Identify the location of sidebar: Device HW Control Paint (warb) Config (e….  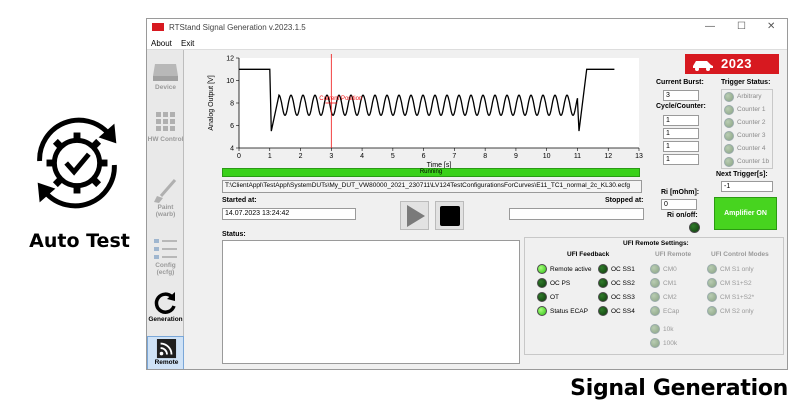
(165, 209).